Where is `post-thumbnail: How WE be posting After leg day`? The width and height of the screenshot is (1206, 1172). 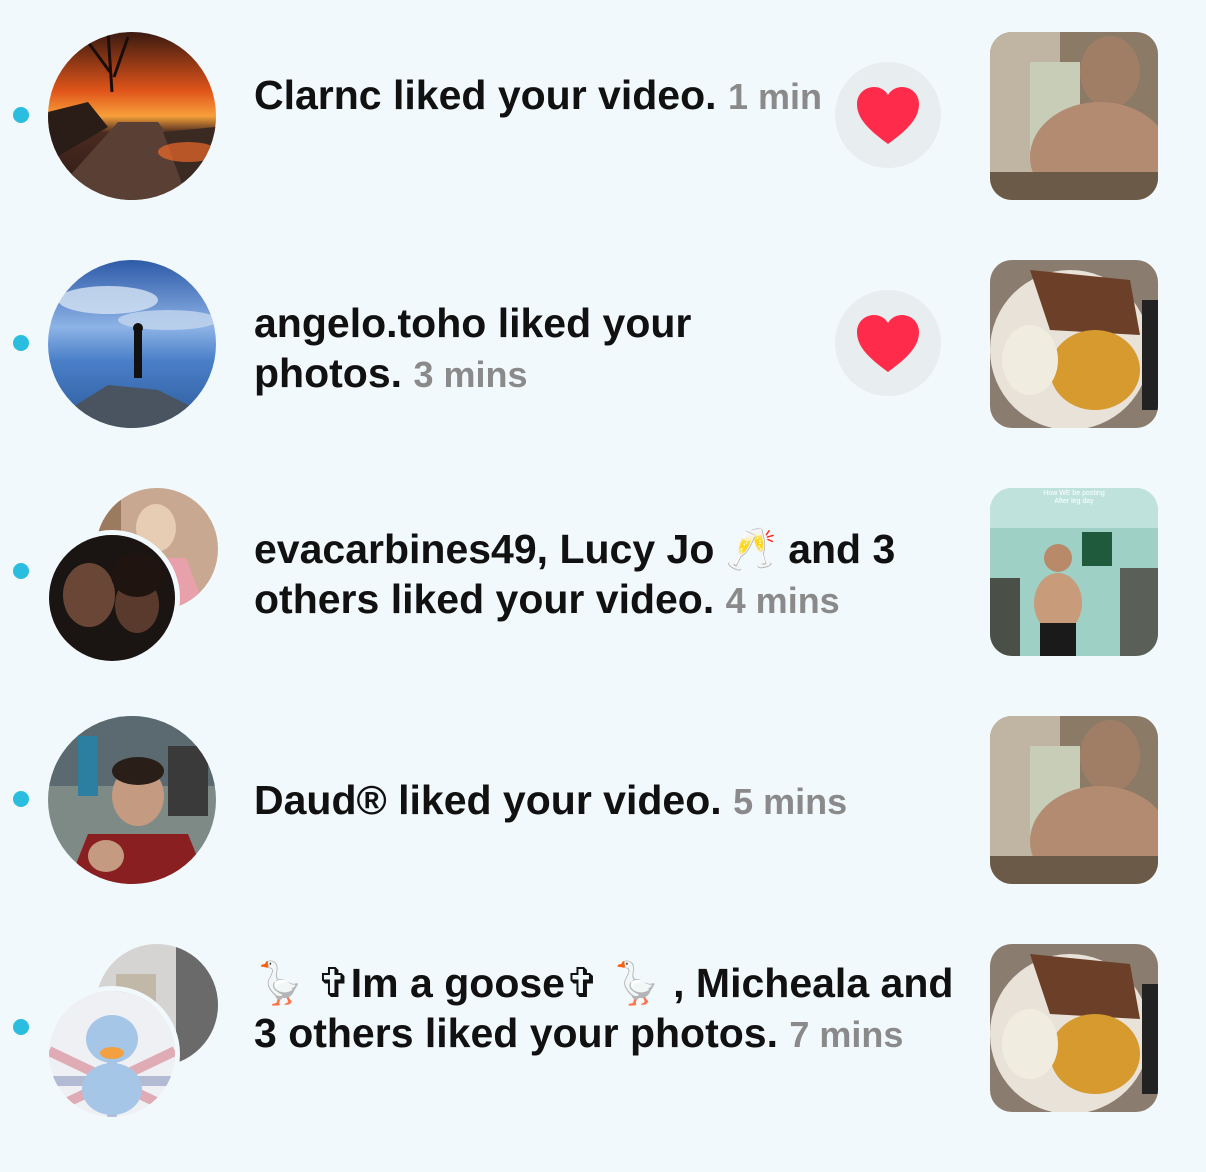 post-thumbnail: How WE be posting After leg day is located at coordinates (1074, 572).